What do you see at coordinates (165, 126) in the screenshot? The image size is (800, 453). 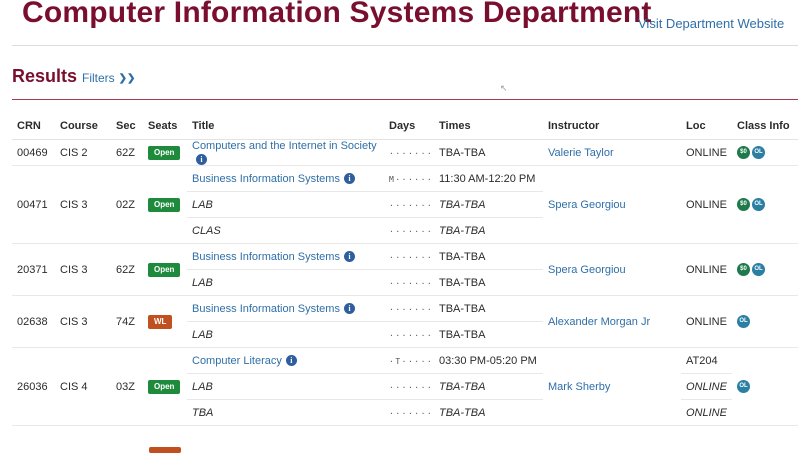 I see `col-header-seats: Seats` at bounding box center [165, 126].